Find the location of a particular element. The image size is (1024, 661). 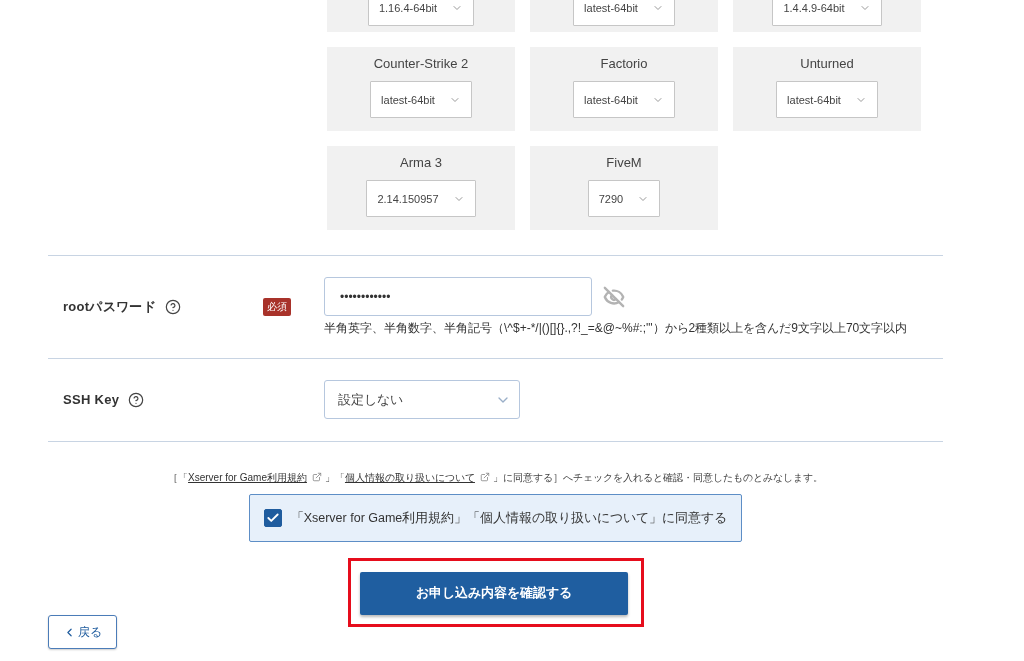

version-select: 1.16.4-64bit is located at coordinates (421, 13).